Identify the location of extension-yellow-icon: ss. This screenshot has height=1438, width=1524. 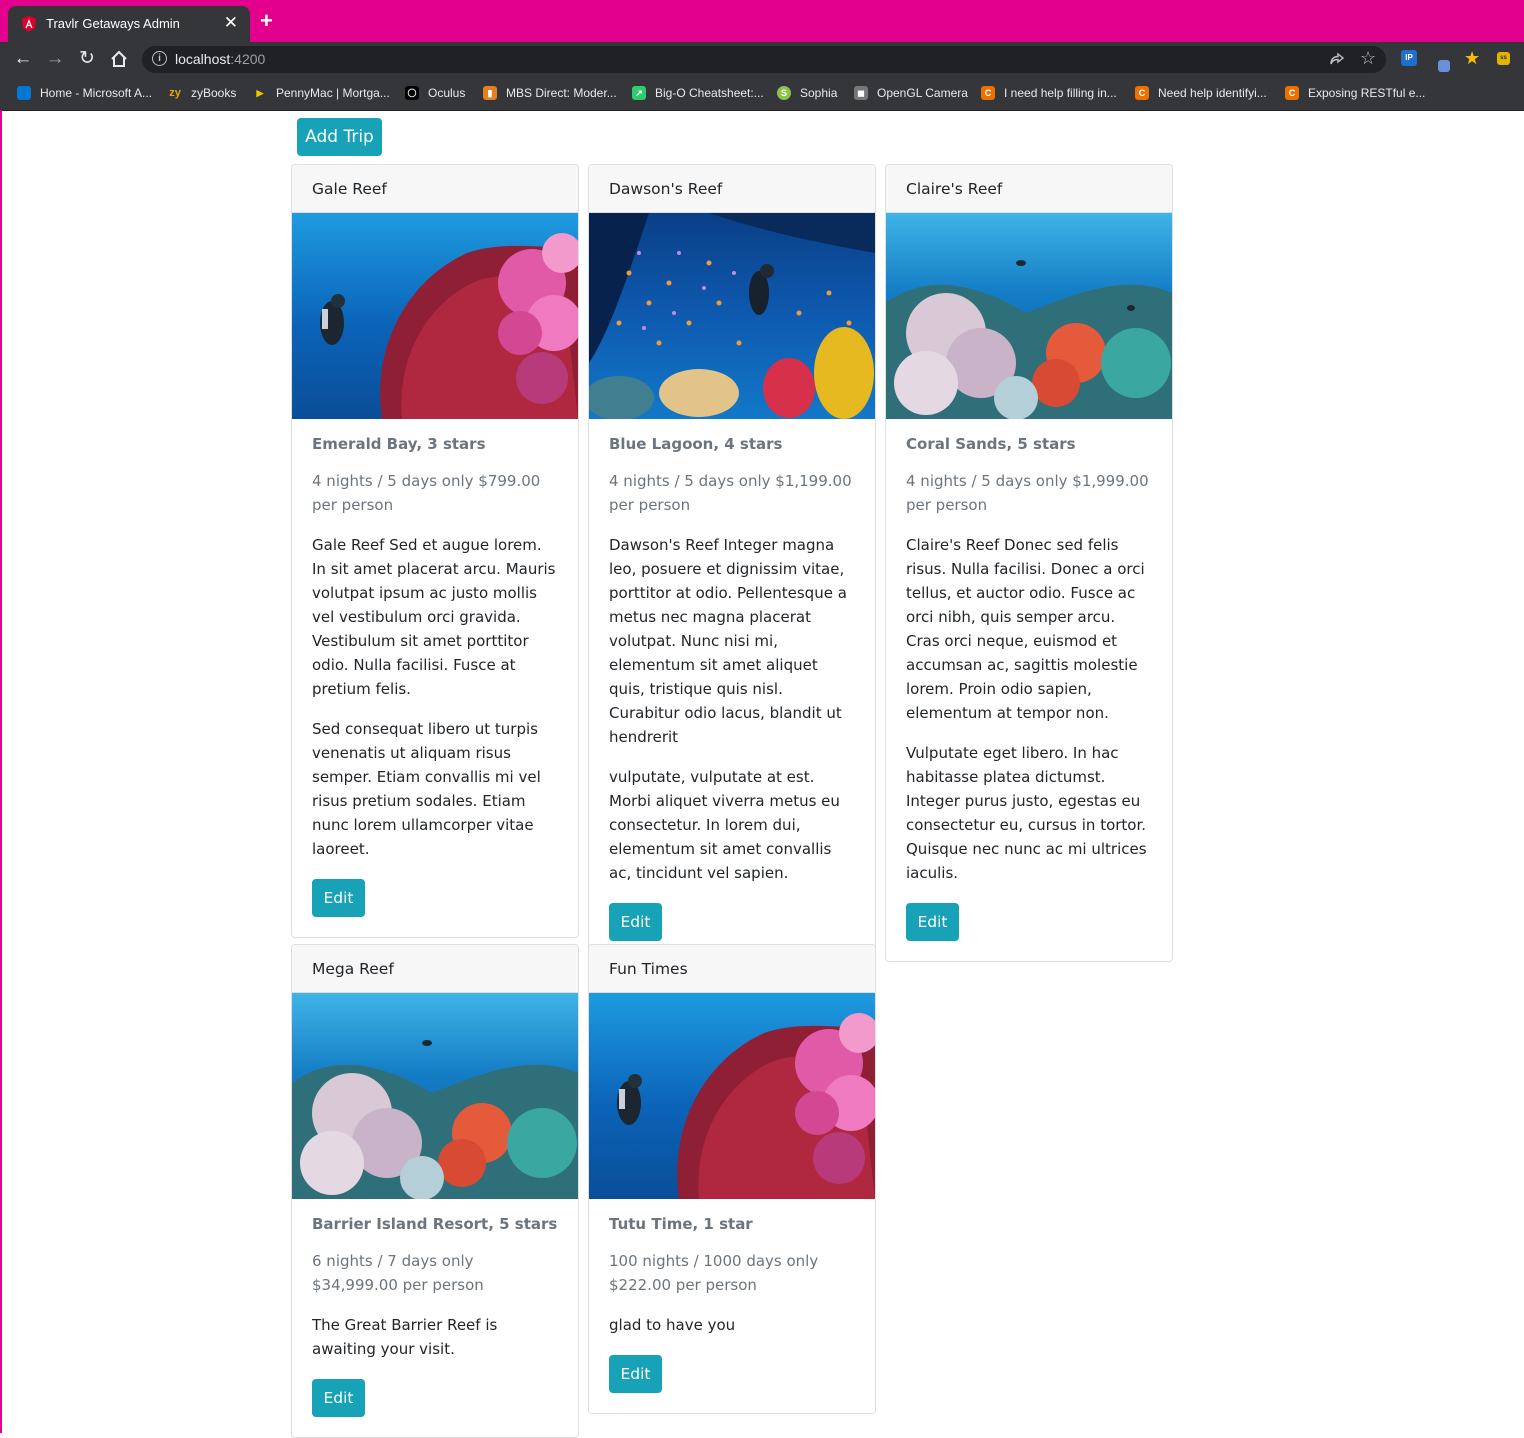
(1503, 58).